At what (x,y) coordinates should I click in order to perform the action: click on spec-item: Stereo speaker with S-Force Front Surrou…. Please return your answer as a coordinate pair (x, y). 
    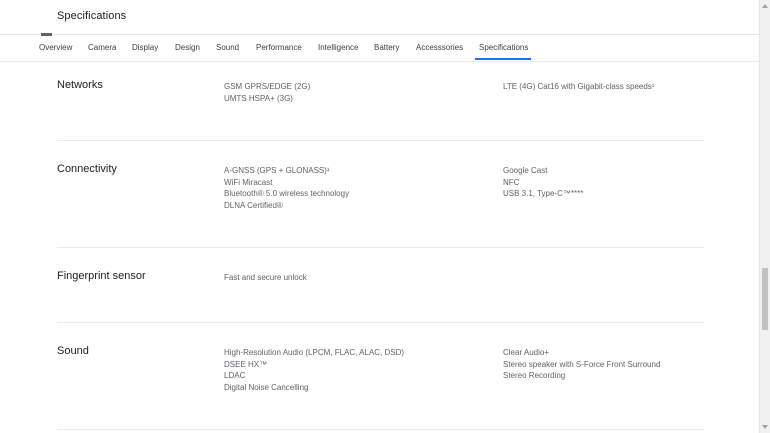
    Looking at the image, I should click on (582, 364).